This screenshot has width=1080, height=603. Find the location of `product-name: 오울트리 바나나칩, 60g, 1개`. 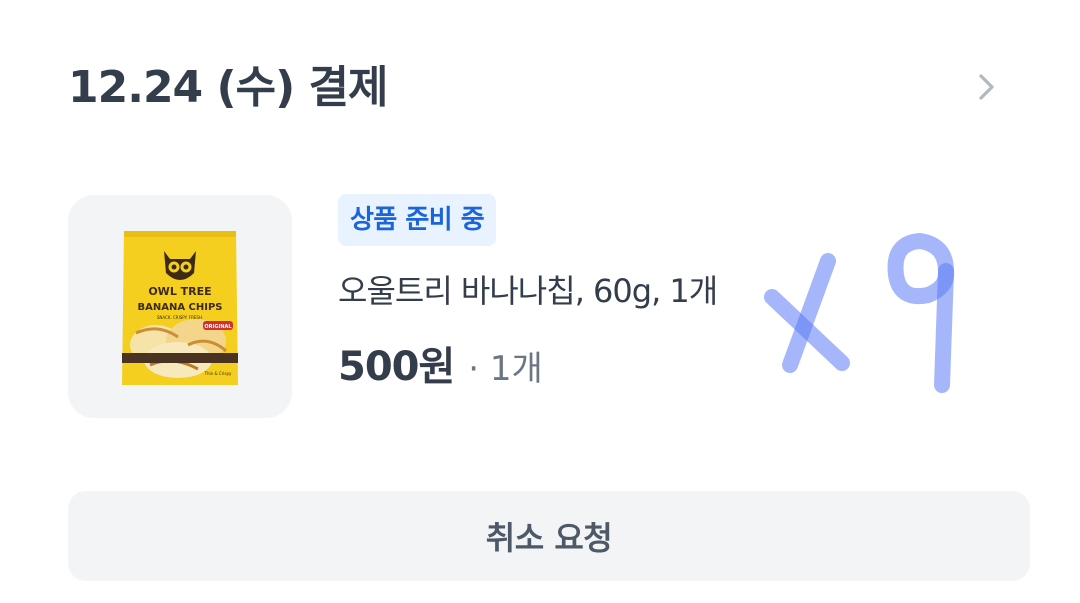

product-name: 오울트리 바나나칩, 60g, 1개 is located at coordinates (528, 289).